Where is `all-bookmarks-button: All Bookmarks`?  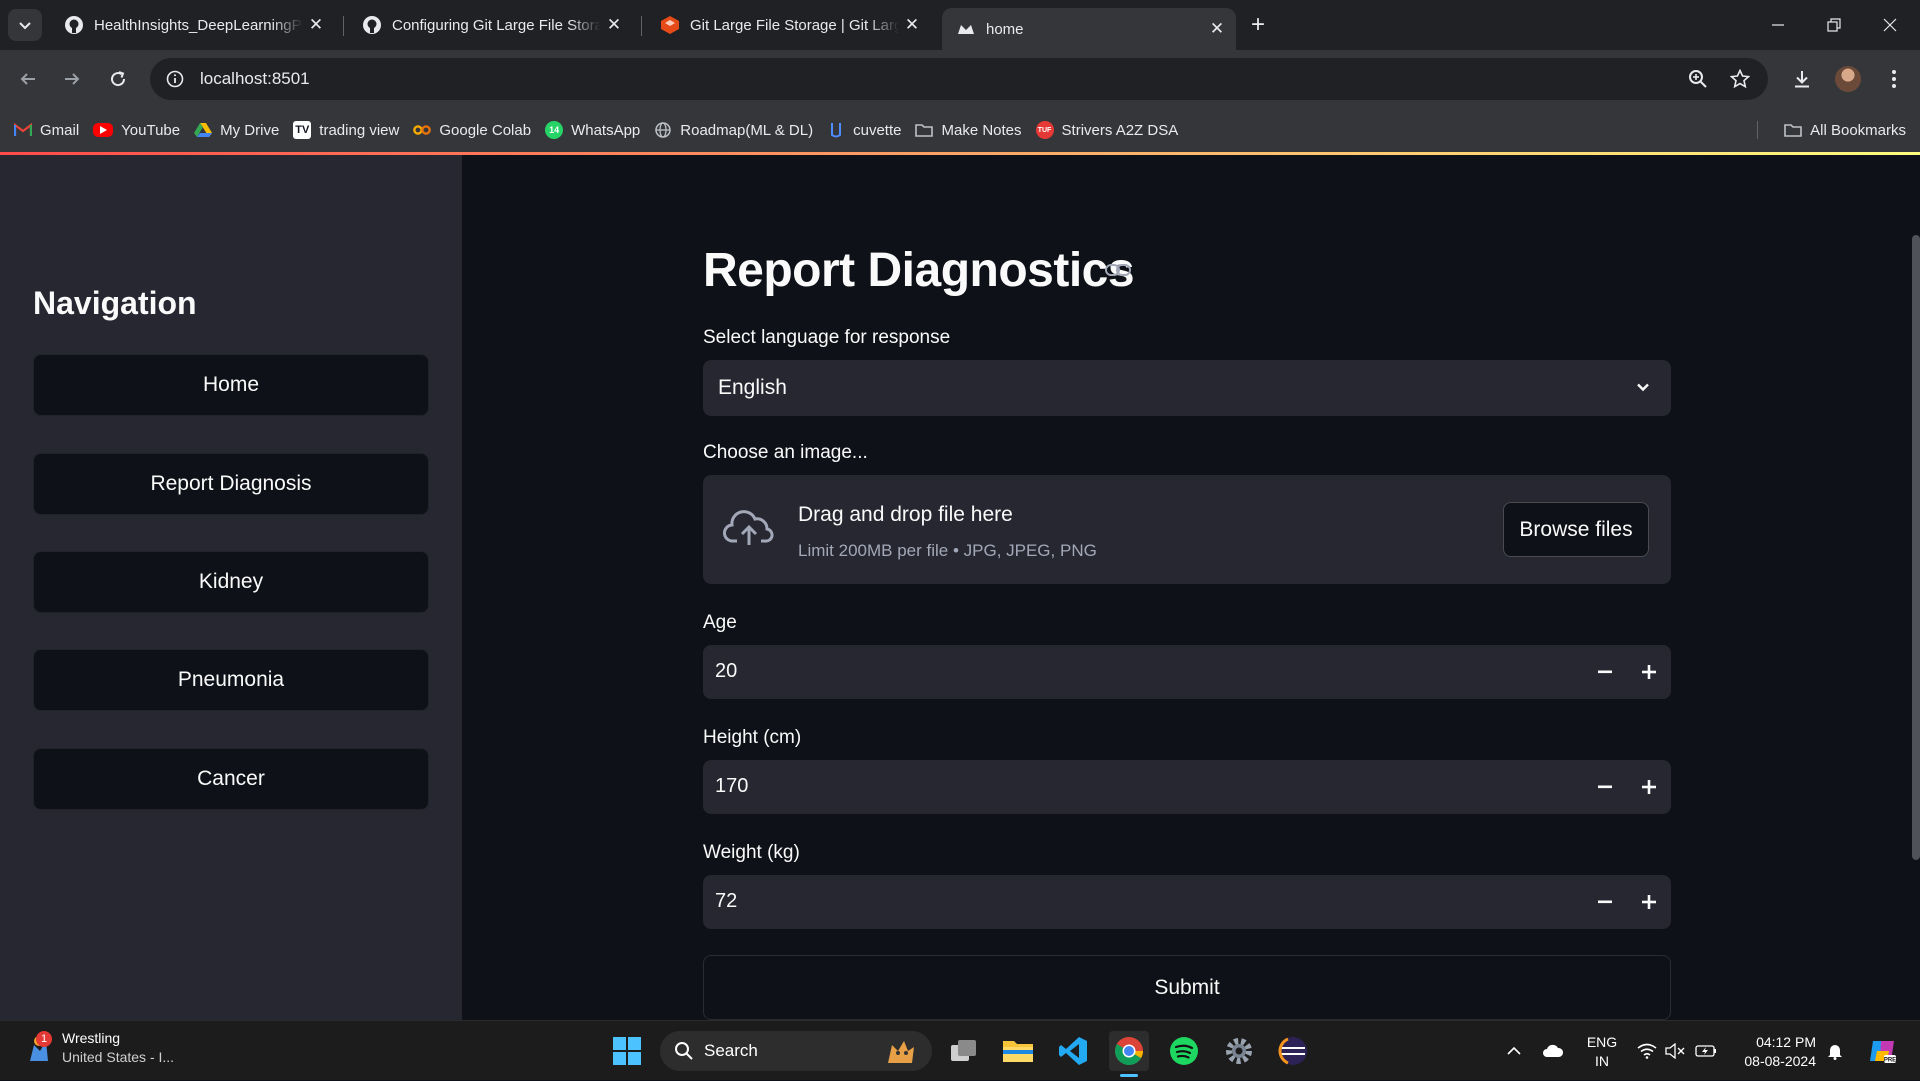 all-bookmarks-button: All Bookmarks is located at coordinates (1845, 130).